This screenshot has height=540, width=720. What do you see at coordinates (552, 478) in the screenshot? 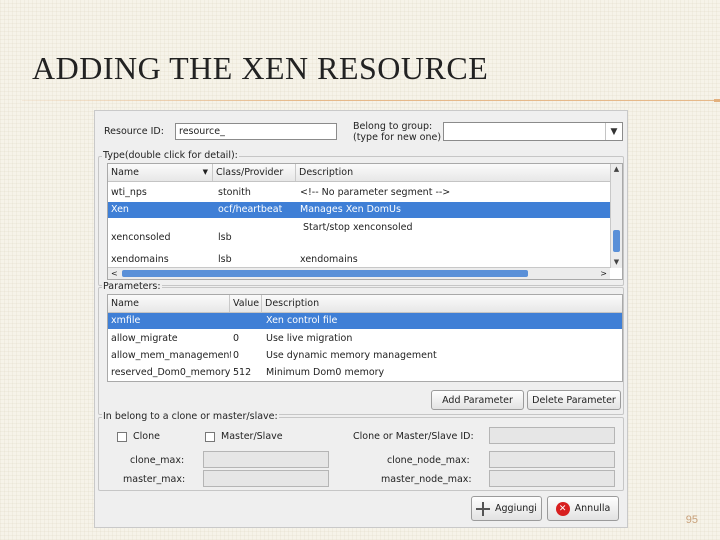
I see `master-node-max-input` at bounding box center [552, 478].